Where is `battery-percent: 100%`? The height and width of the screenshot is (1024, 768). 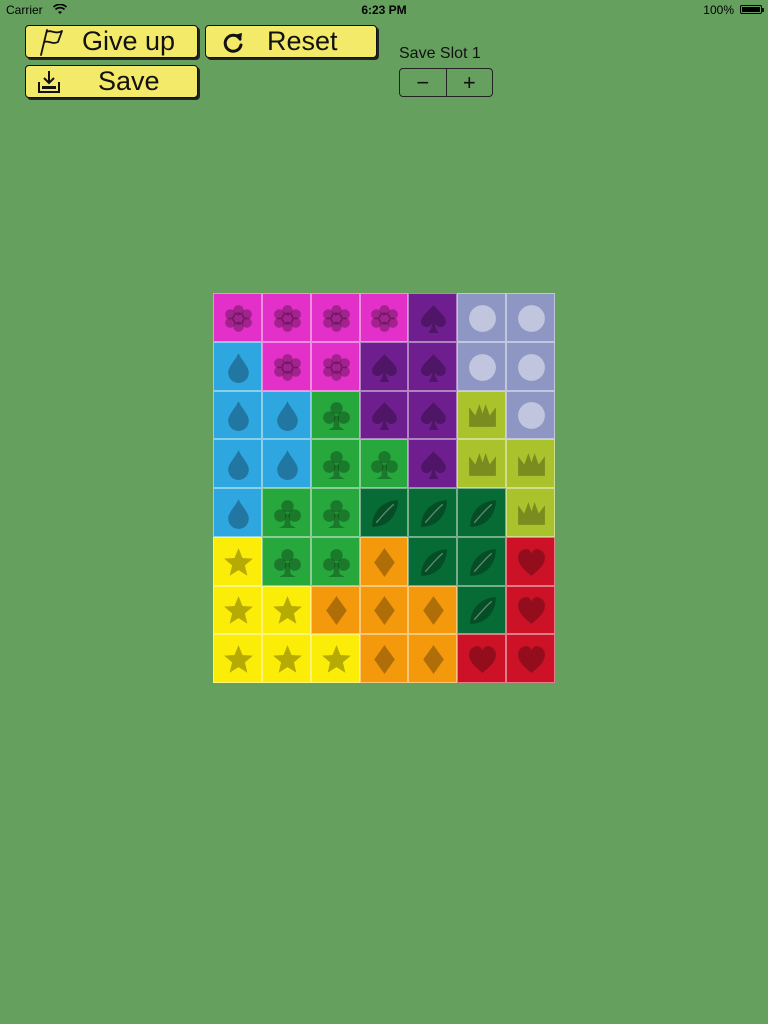 battery-percent: 100% is located at coordinates (718, 10).